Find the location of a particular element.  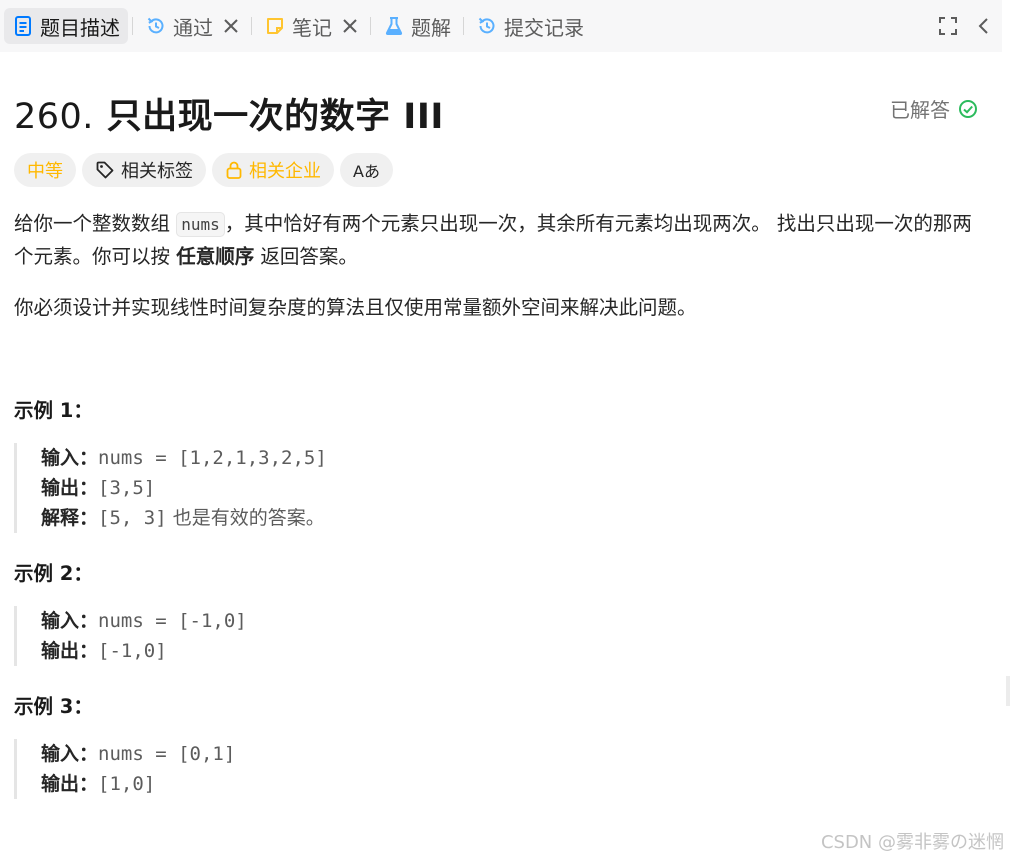

solved-status: 已解答 is located at coordinates (934, 108).